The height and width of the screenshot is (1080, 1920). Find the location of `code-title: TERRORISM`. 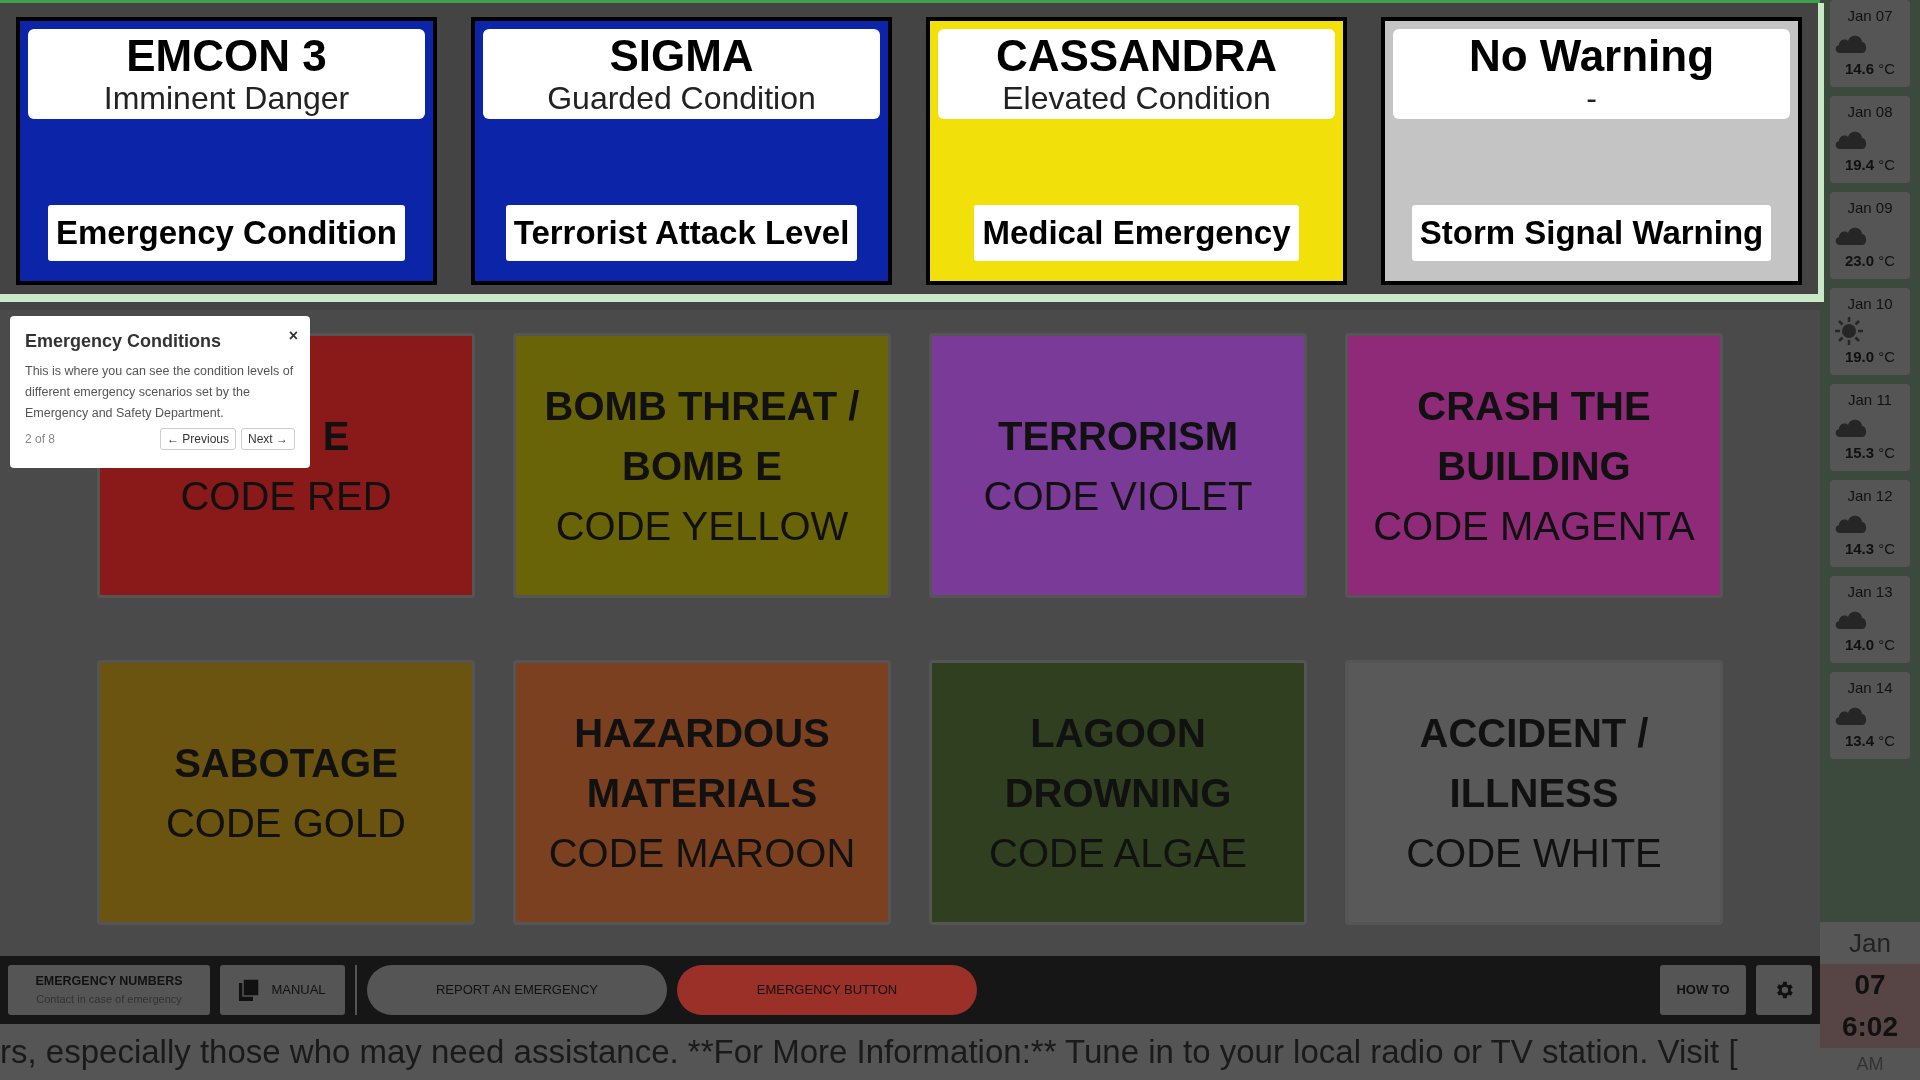

code-title: TERRORISM is located at coordinates (1118, 436).